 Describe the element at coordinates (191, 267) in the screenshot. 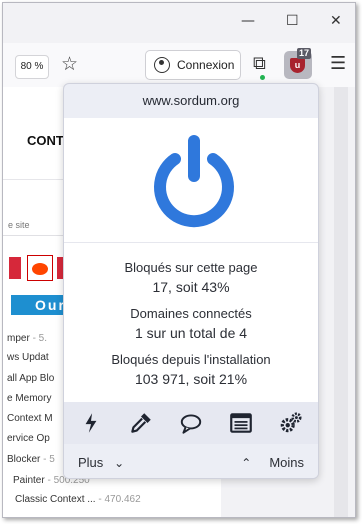

I see `blocked-on-page-label: Bloqués sur cette page` at that location.